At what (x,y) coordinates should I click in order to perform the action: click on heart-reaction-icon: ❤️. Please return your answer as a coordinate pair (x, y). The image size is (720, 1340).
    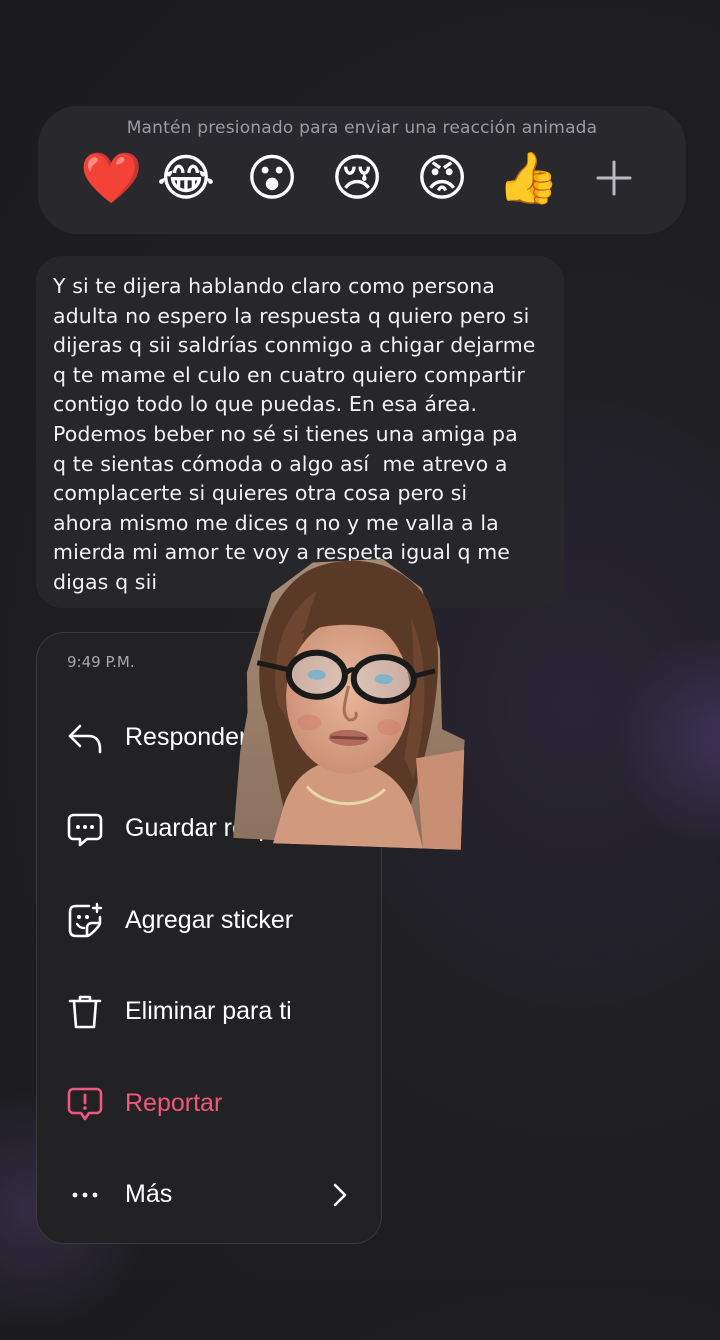
    Looking at the image, I should click on (111, 178).